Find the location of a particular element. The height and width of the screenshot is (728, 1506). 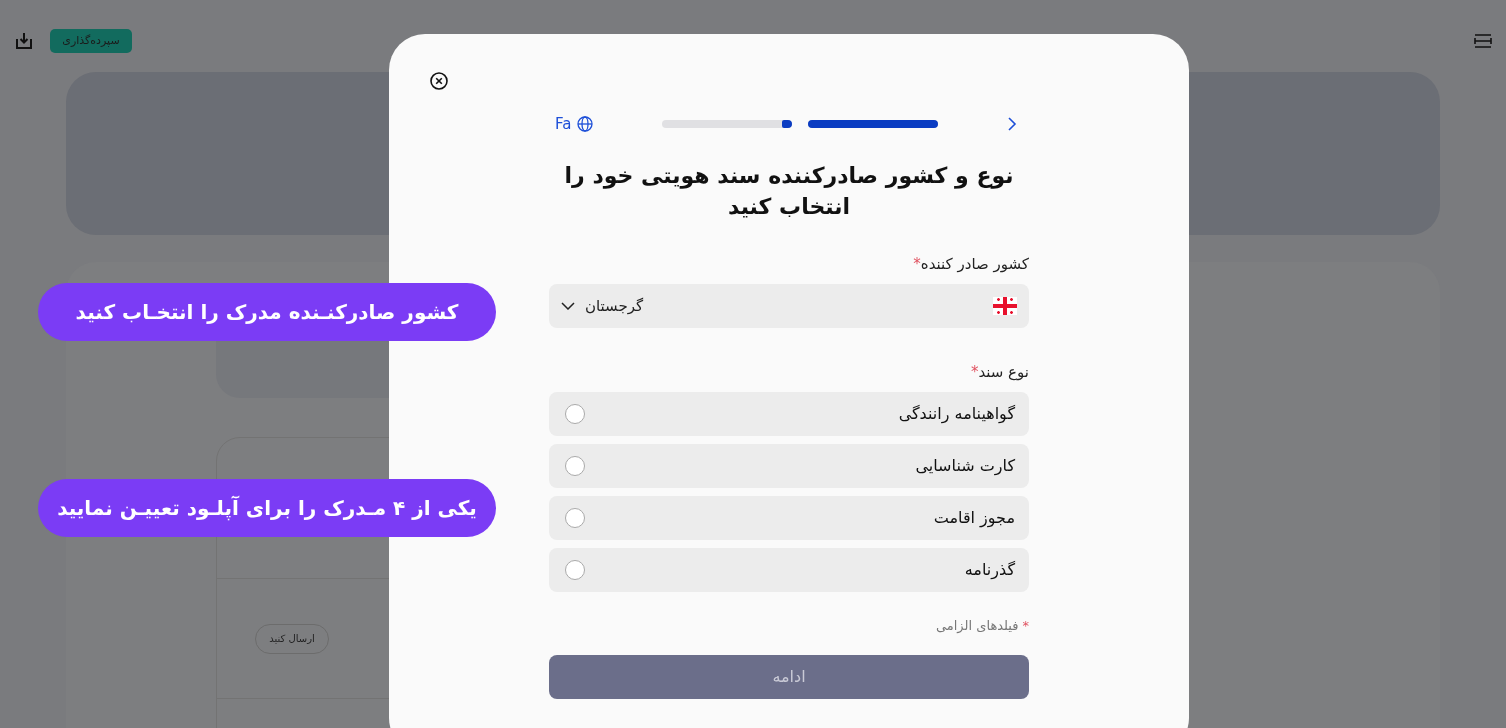

menu-icon is located at coordinates (1483, 41).